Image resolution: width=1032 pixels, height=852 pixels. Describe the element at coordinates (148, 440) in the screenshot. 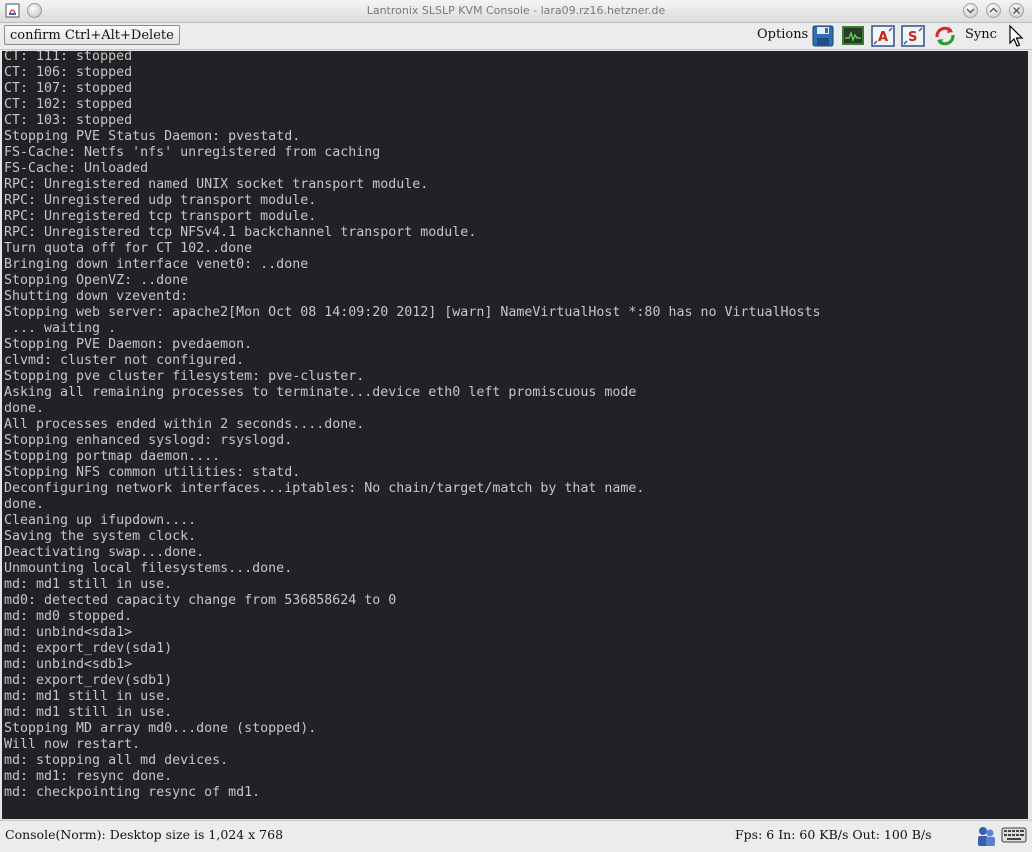

I see `console-line: Stopping enhanced syslogd: rsyslogd.` at that location.